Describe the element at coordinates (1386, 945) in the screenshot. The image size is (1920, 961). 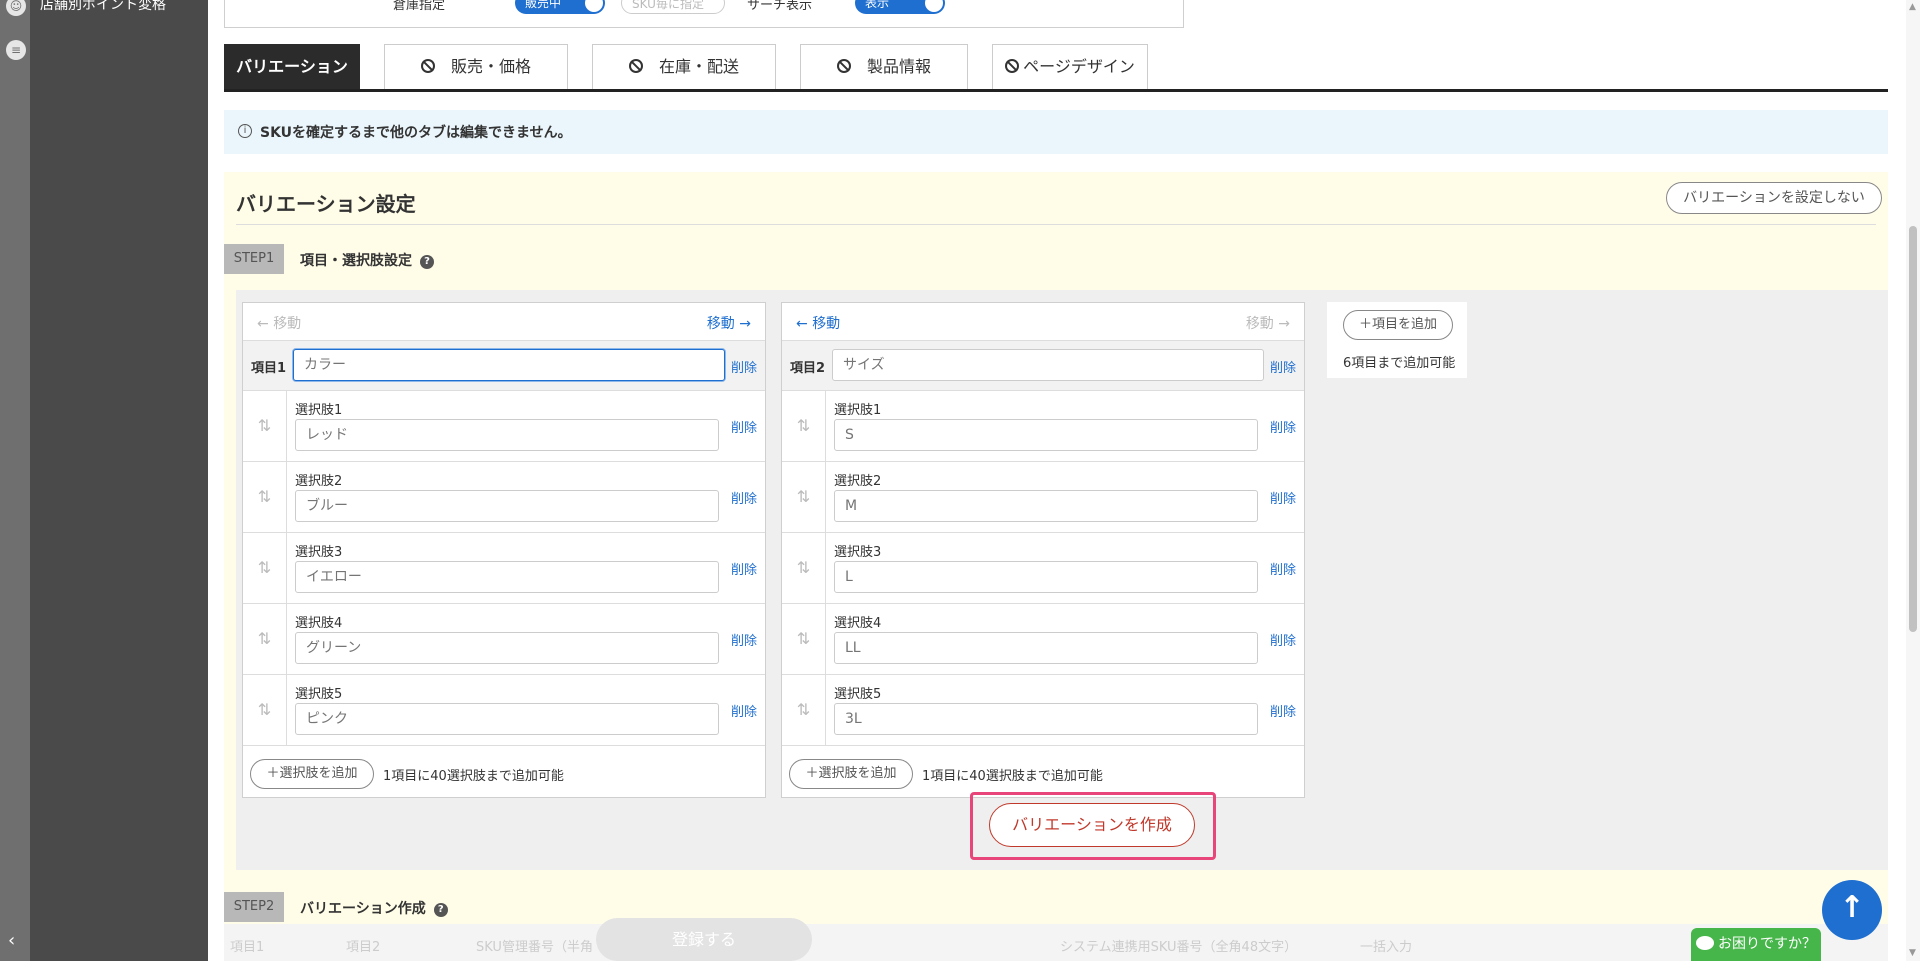
I see `bulk-input-link: 一括入力` at that location.